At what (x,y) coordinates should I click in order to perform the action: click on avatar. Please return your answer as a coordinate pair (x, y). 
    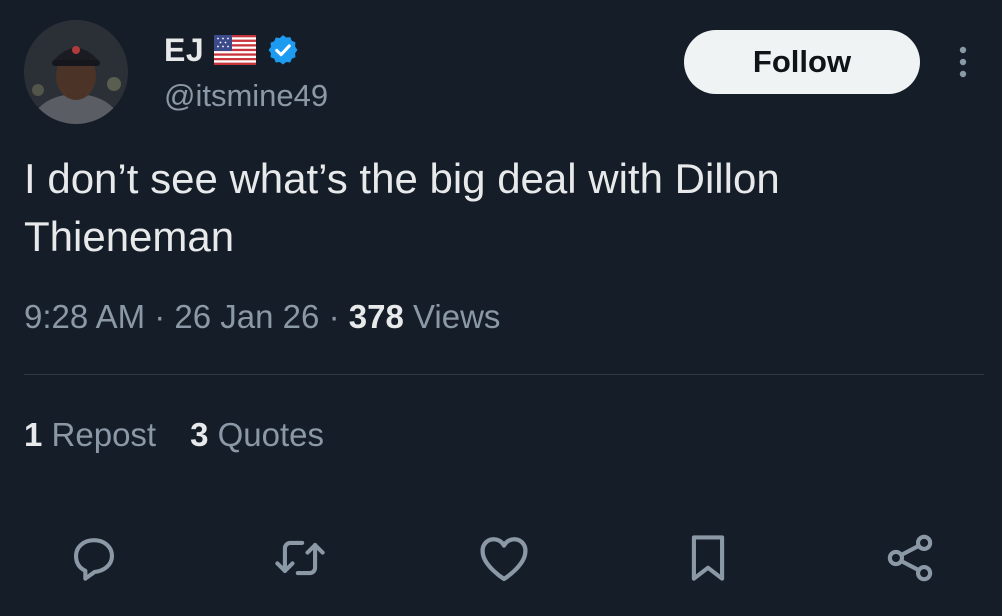
    Looking at the image, I should click on (76, 72).